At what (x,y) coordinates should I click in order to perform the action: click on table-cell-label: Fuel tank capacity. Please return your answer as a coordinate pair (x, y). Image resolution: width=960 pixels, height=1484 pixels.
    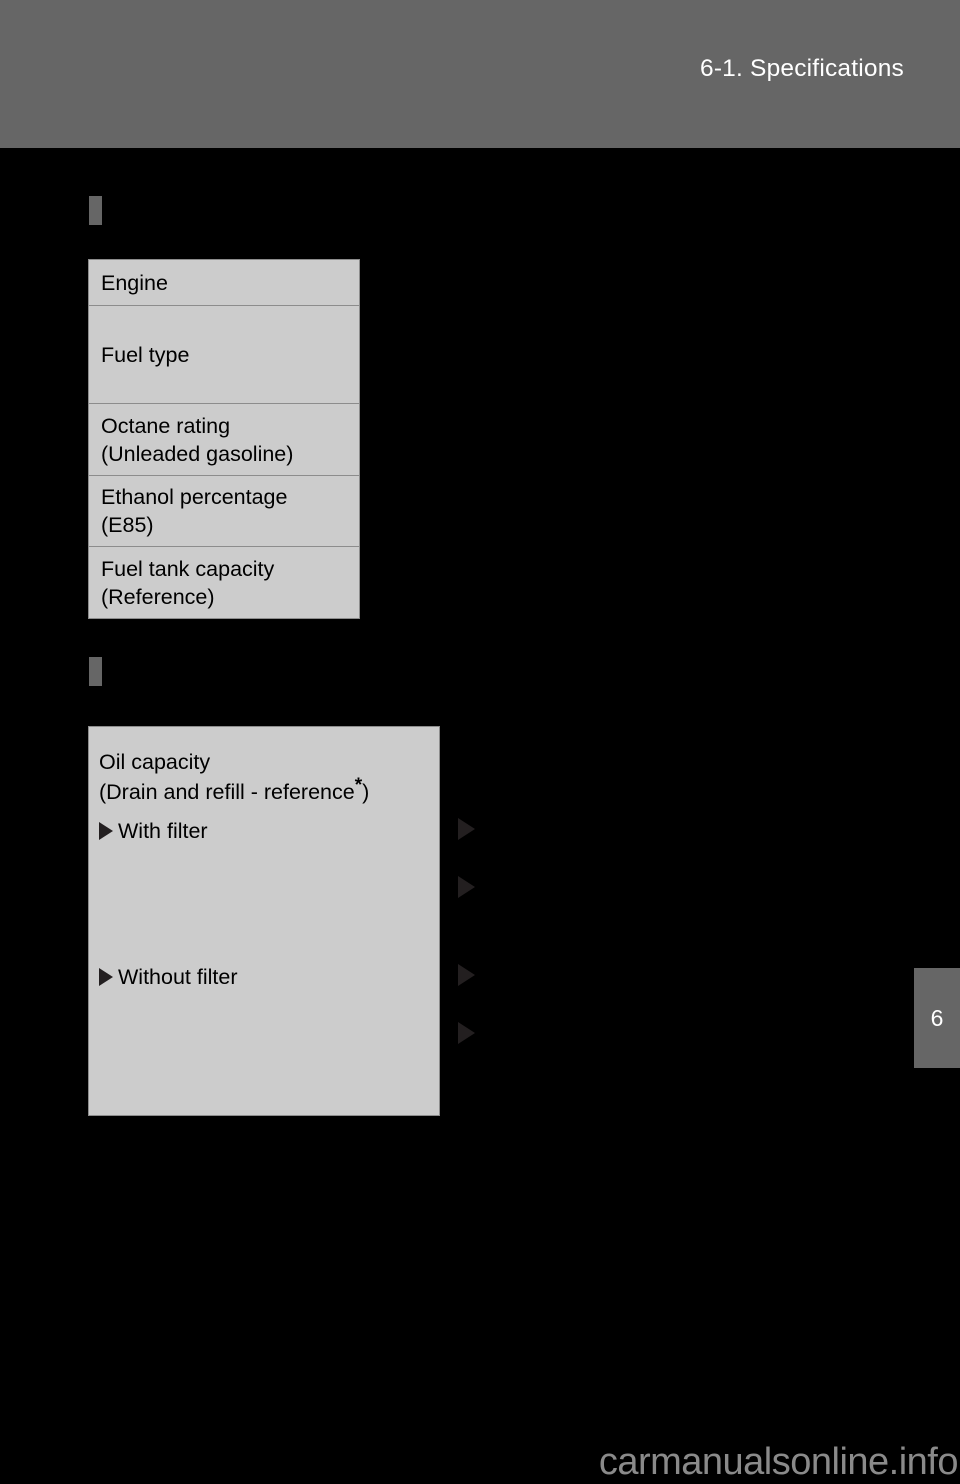
    Looking at the image, I should click on (188, 568).